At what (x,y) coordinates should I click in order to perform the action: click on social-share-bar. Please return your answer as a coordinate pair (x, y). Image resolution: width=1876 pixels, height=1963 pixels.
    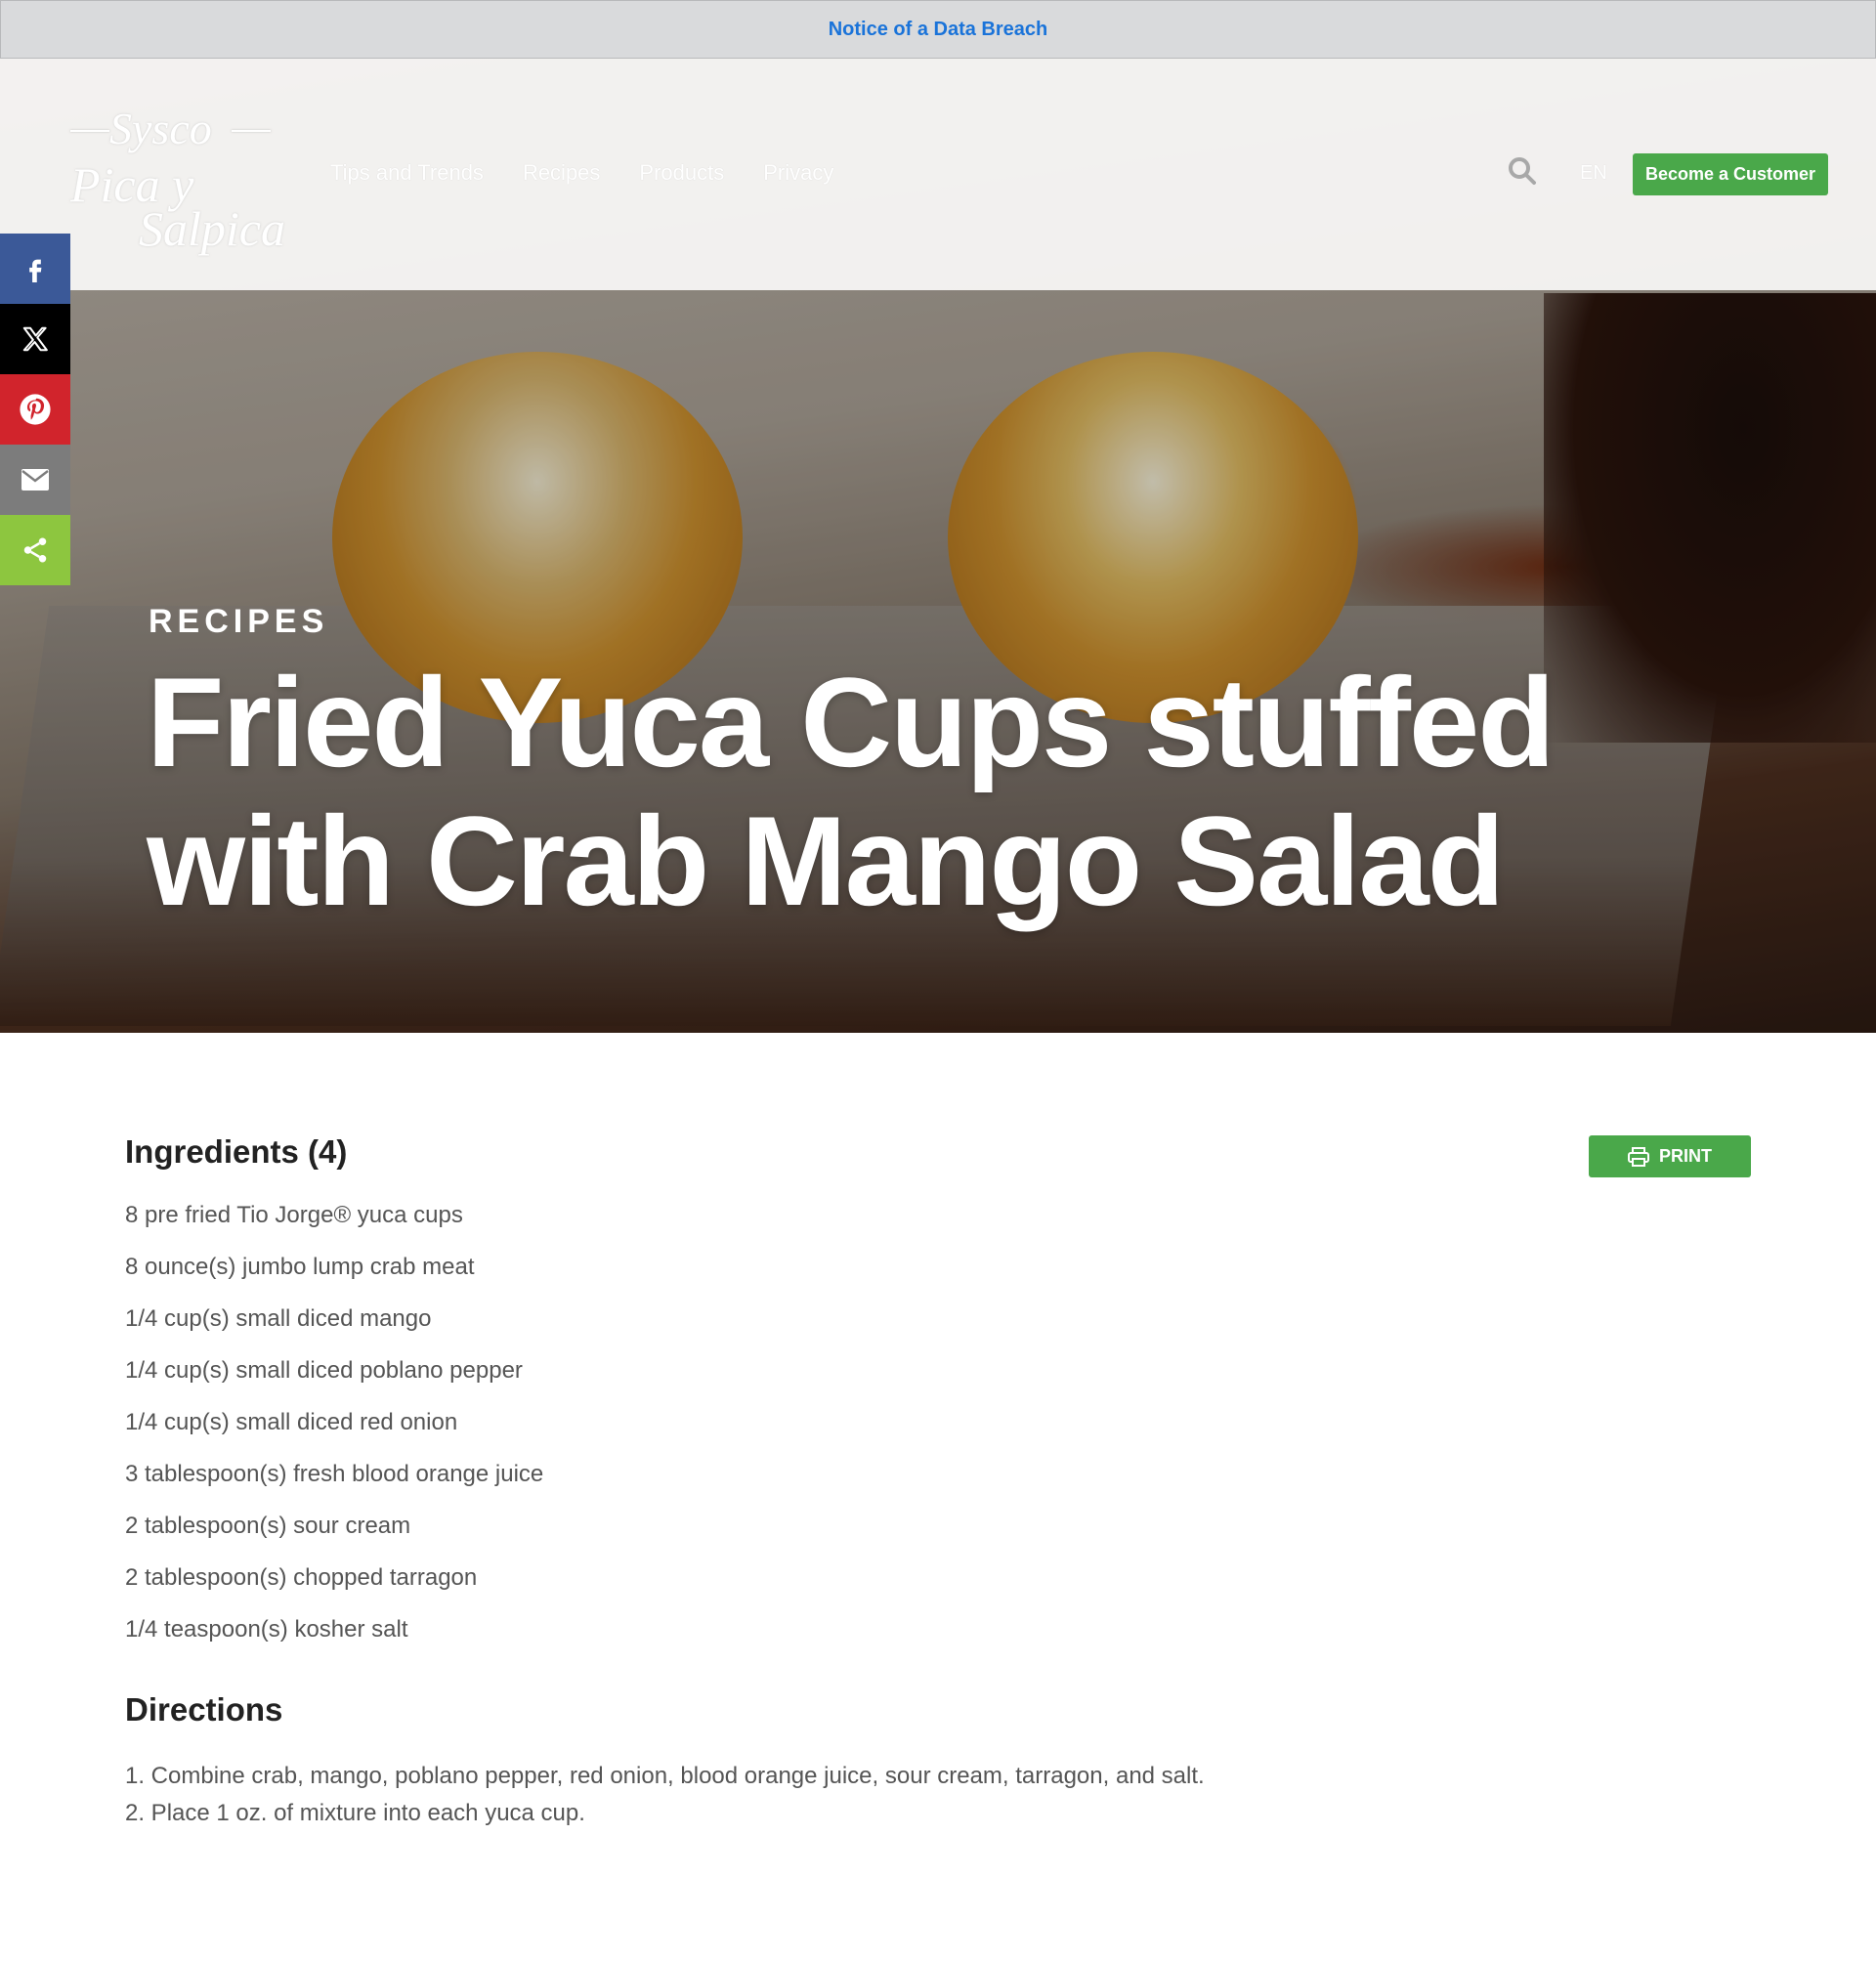
    Looking at the image, I should click on (35, 409).